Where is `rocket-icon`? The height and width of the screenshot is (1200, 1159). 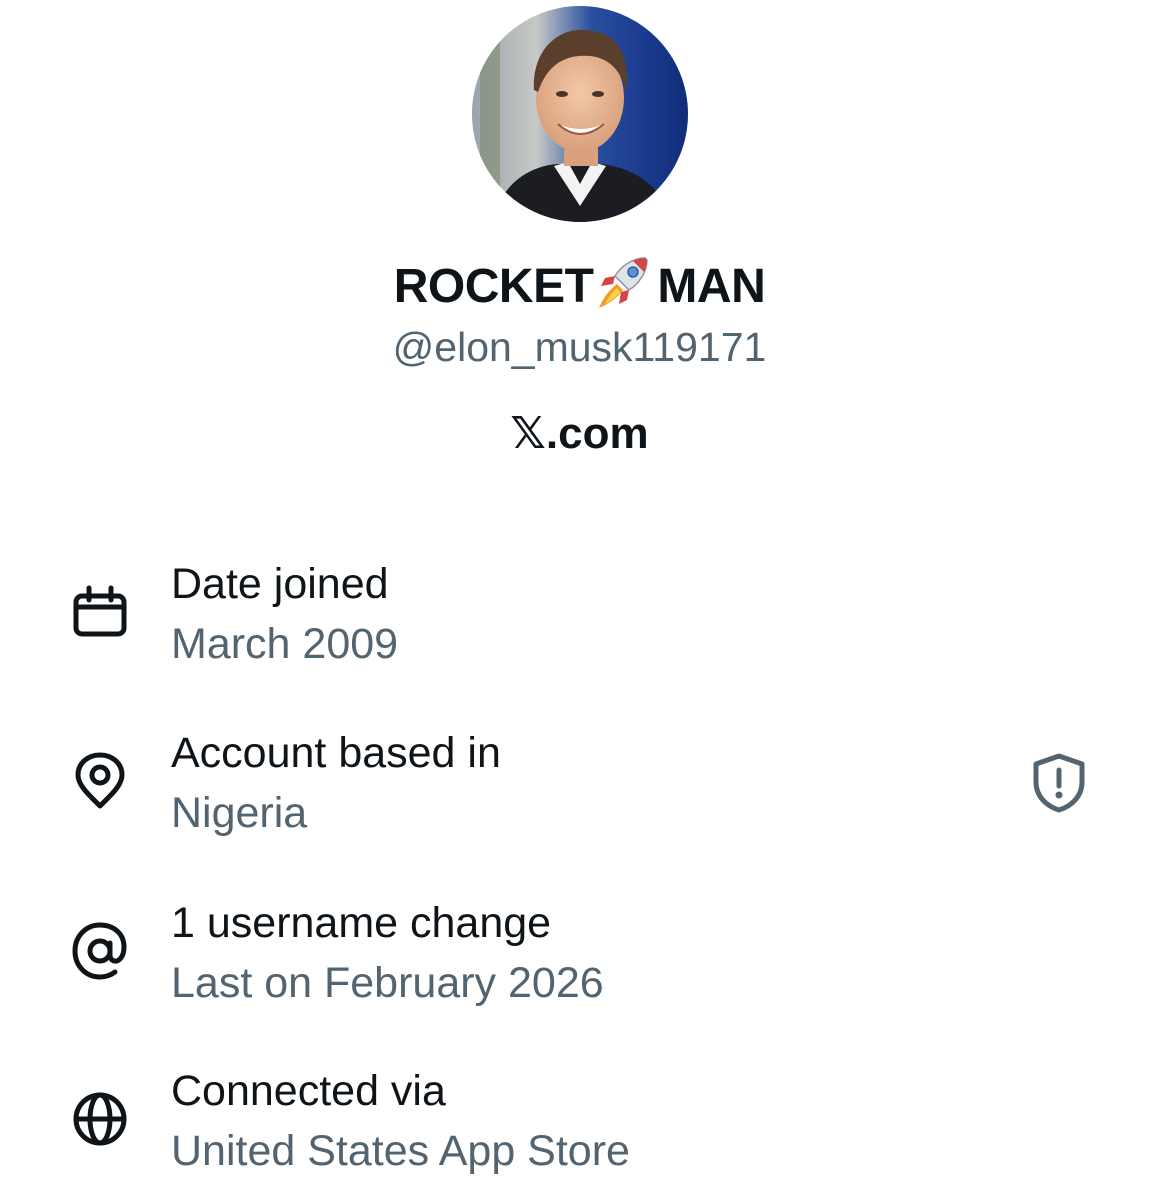 rocket-icon is located at coordinates (625, 282).